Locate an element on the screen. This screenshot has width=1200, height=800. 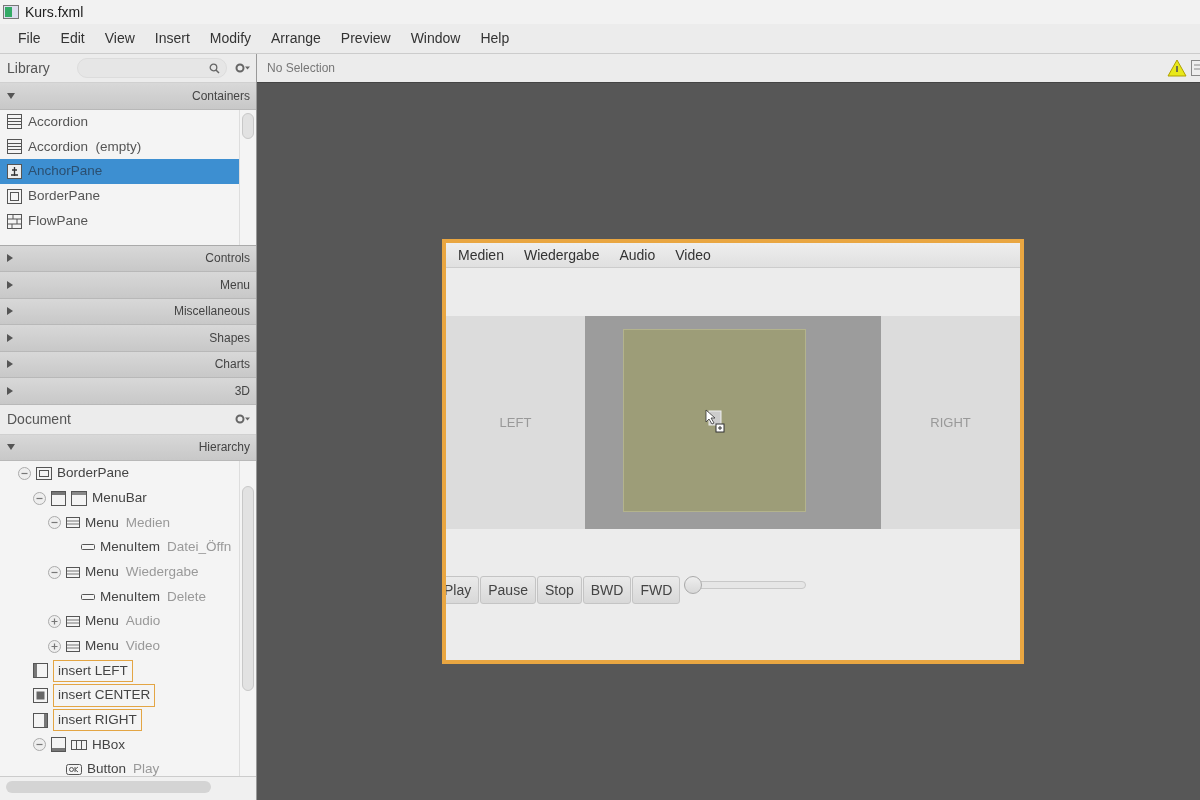
menu-bar-entry: Help is located at coordinates (495, 38).